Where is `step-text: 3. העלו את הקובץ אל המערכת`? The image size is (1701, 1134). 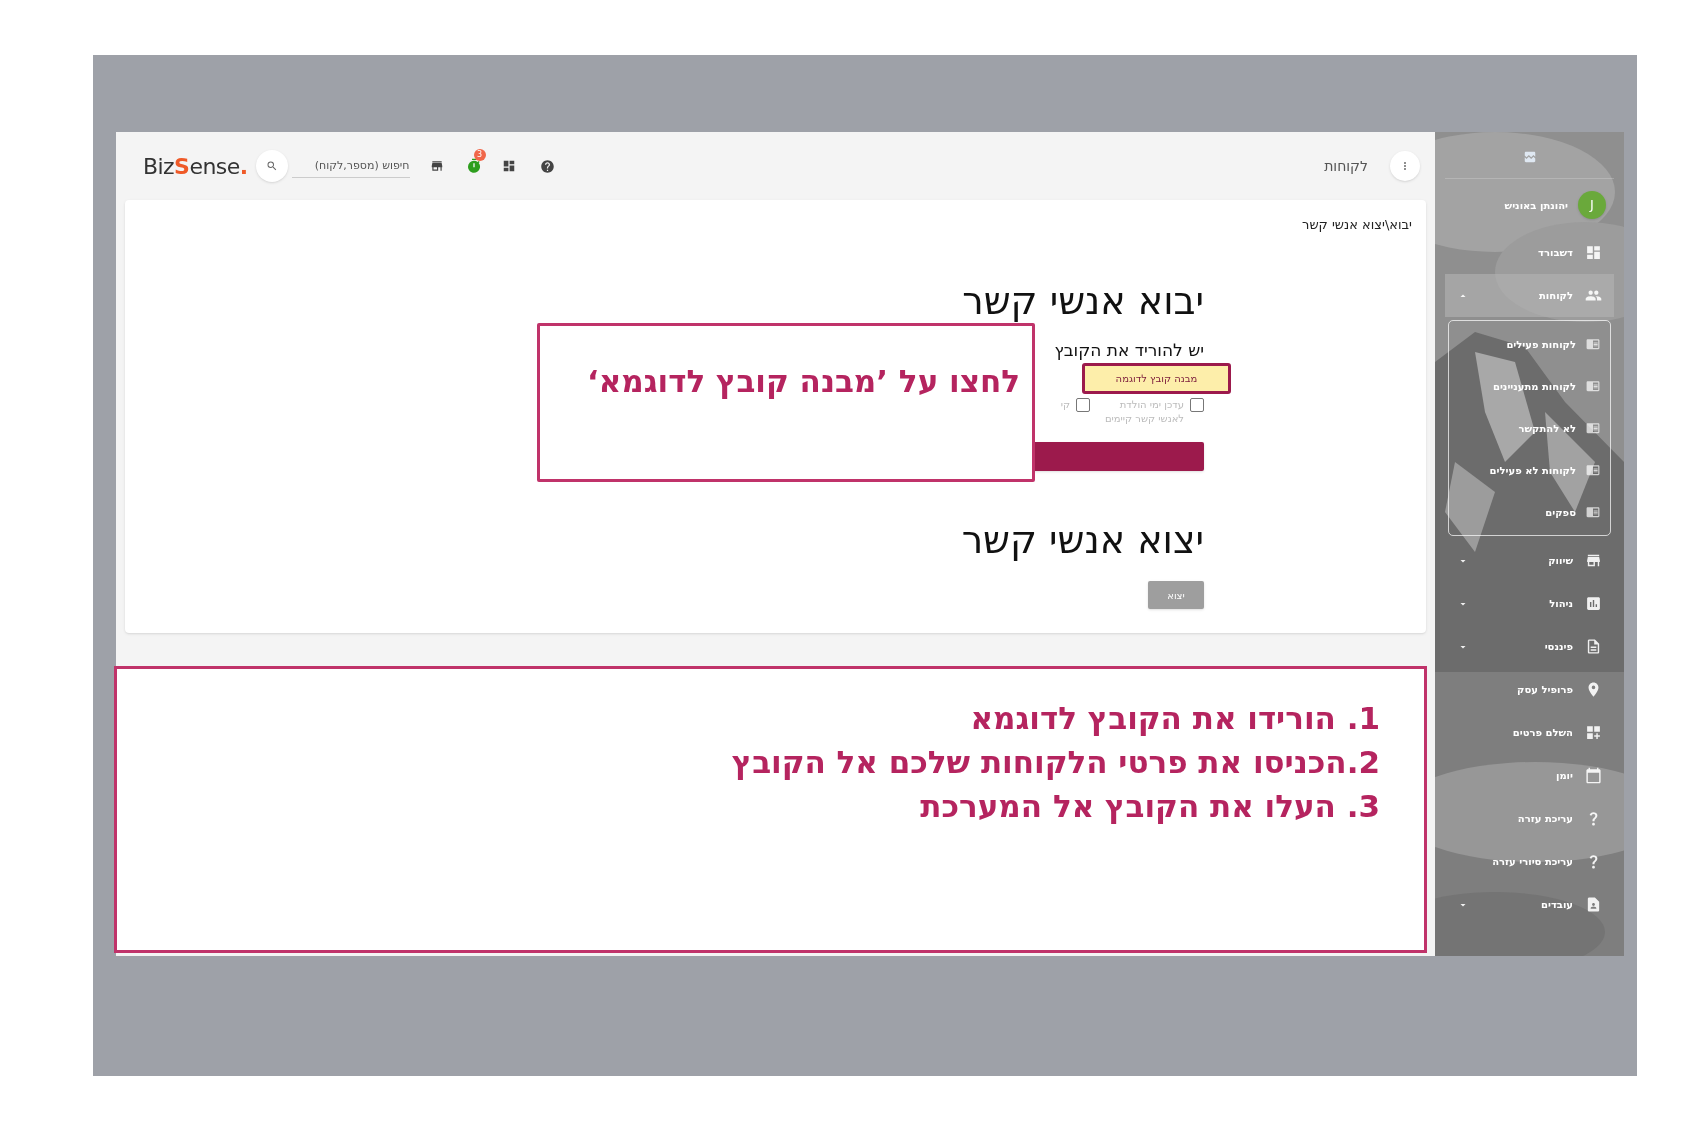 step-text: 3. העלו את הקובץ אל המערכת is located at coordinates (1150, 806).